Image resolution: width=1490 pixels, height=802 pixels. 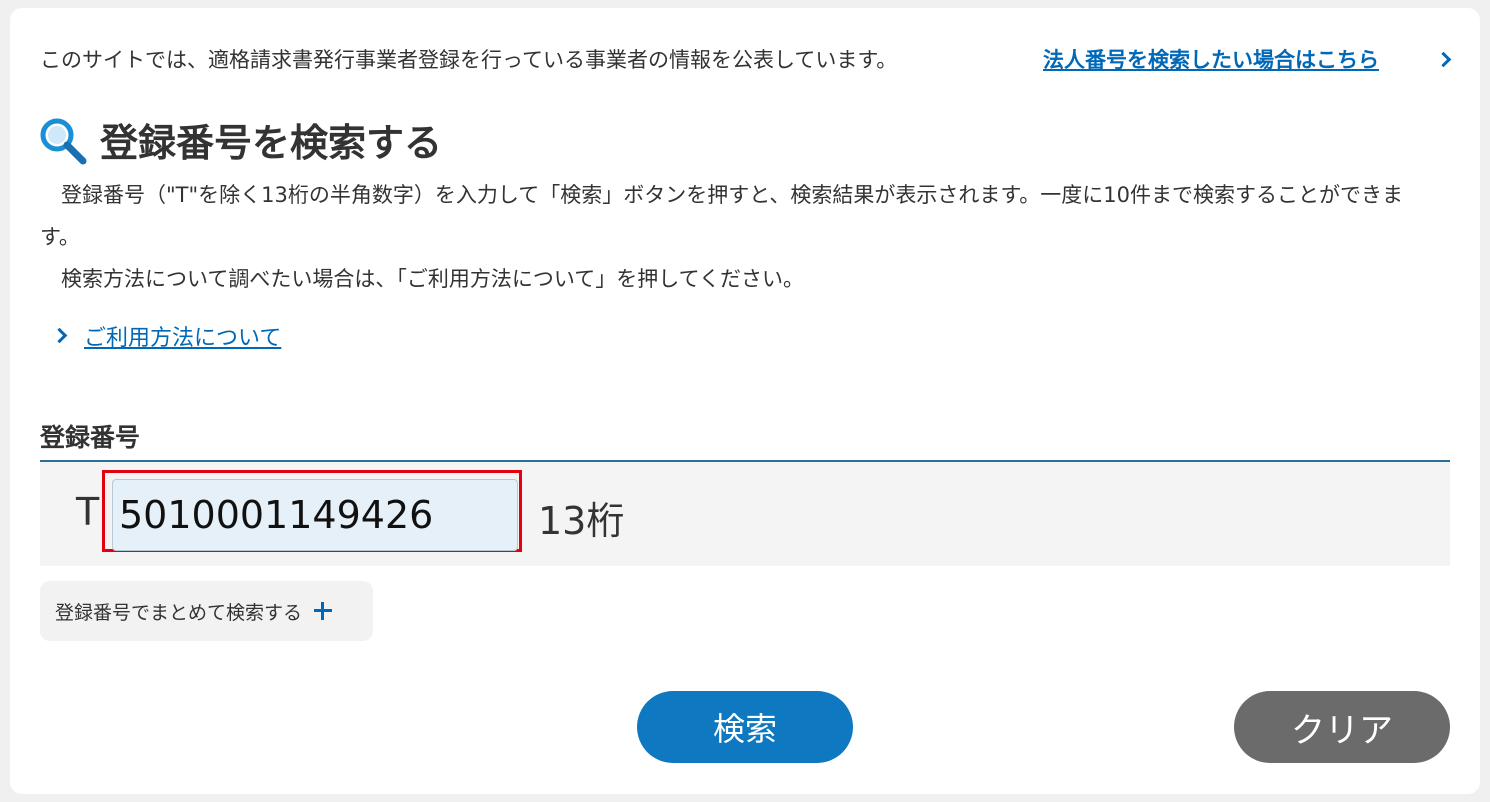 What do you see at coordinates (581, 521) in the screenshot?
I see `digits-label: 13桁` at bounding box center [581, 521].